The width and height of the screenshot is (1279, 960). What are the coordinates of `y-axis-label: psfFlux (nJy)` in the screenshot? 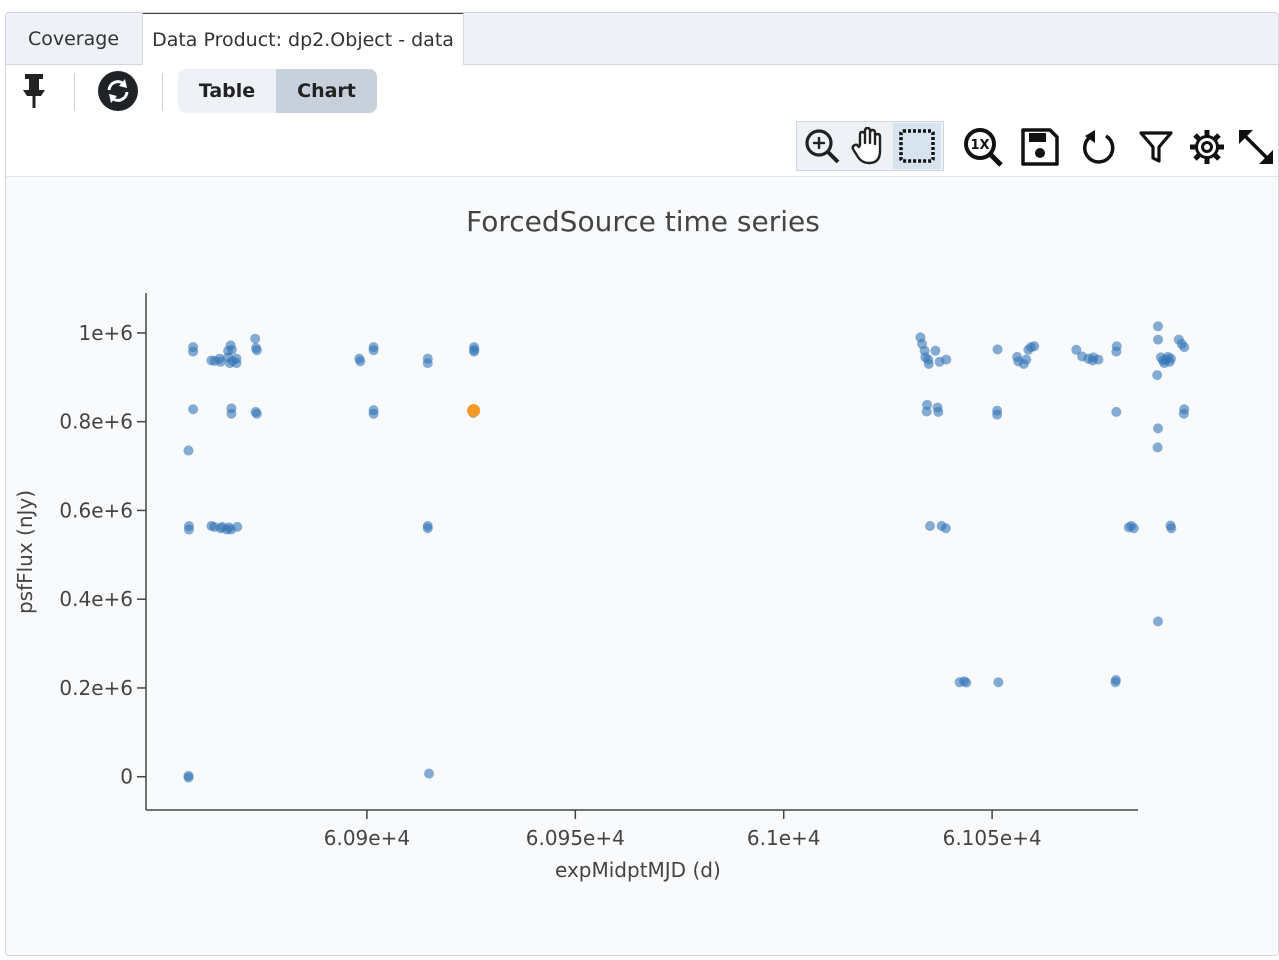 It's located at (25, 552).